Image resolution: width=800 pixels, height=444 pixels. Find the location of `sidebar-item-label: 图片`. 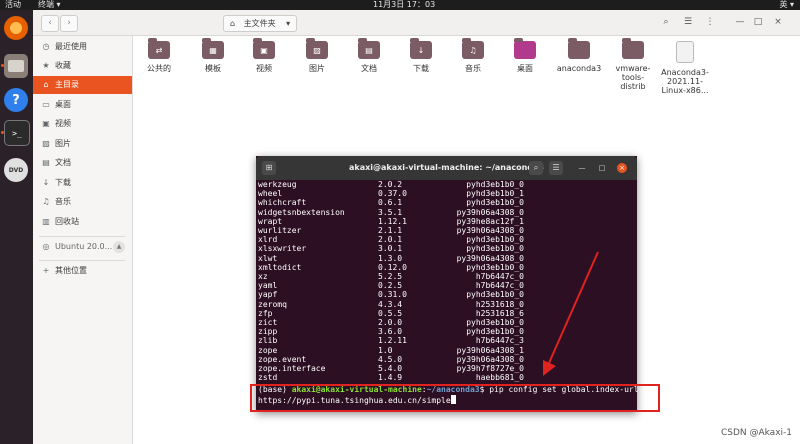

sidebar-item-label: 图片 is located at coordinates (63, 143).